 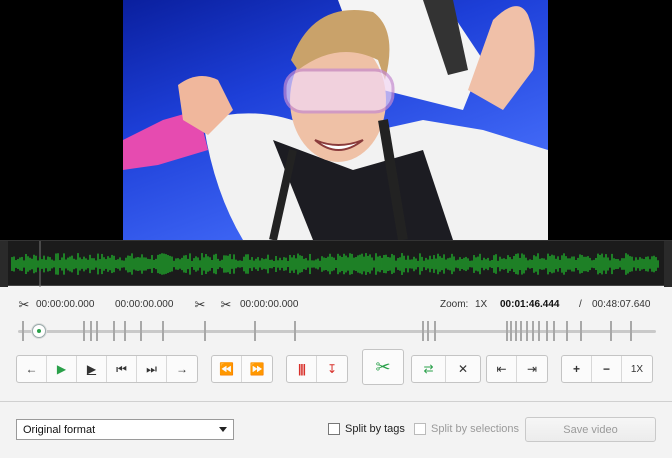 I want to click on seek-controls: ⏪ ⏩, so click(x=242, y=369).